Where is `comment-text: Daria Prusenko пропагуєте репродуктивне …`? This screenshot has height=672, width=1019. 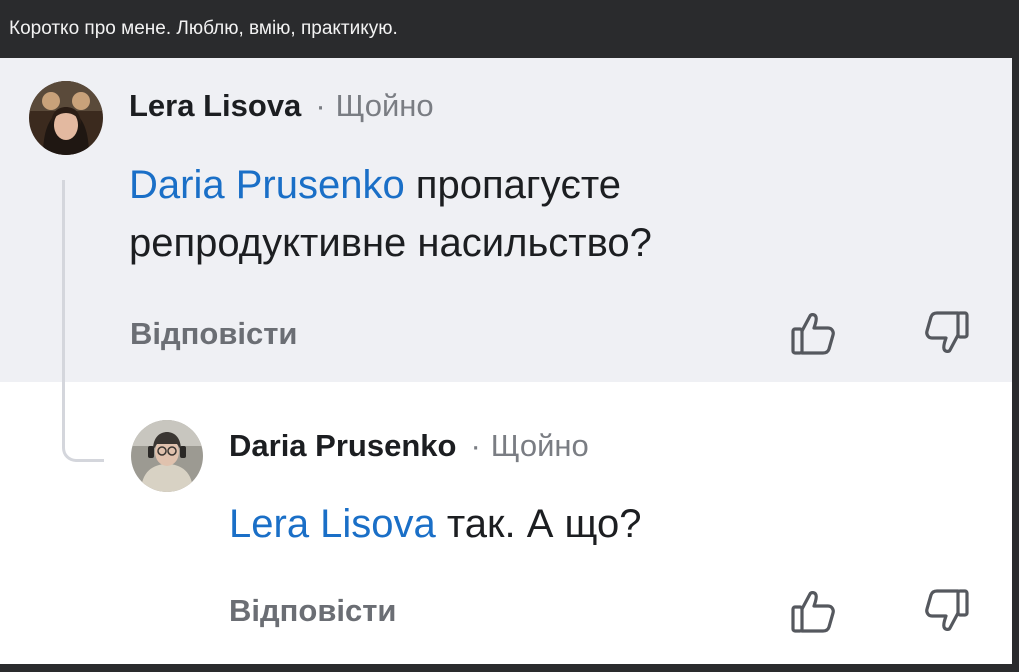 comment-text: Daria Prusenko пропагуєте репродуктивне … is located at coordinates (509, 214).